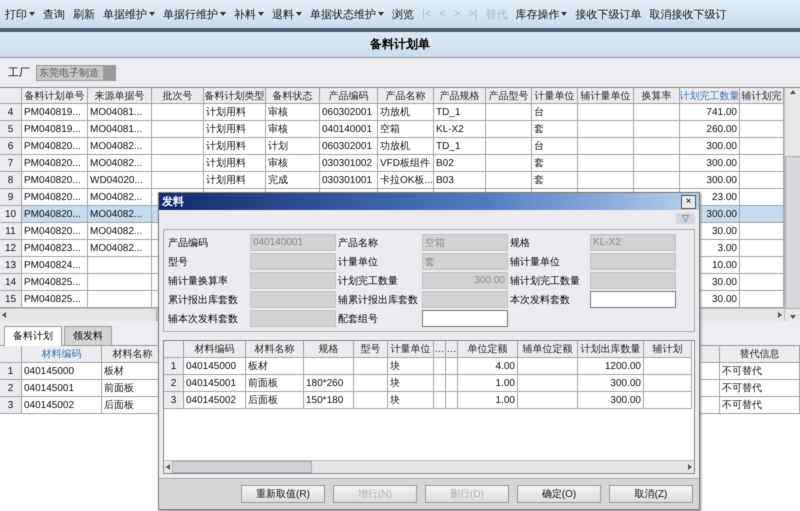  Describe the element at coordinates (275, 349) in the screenshot. I see `column-header: 材料名称` at that location.